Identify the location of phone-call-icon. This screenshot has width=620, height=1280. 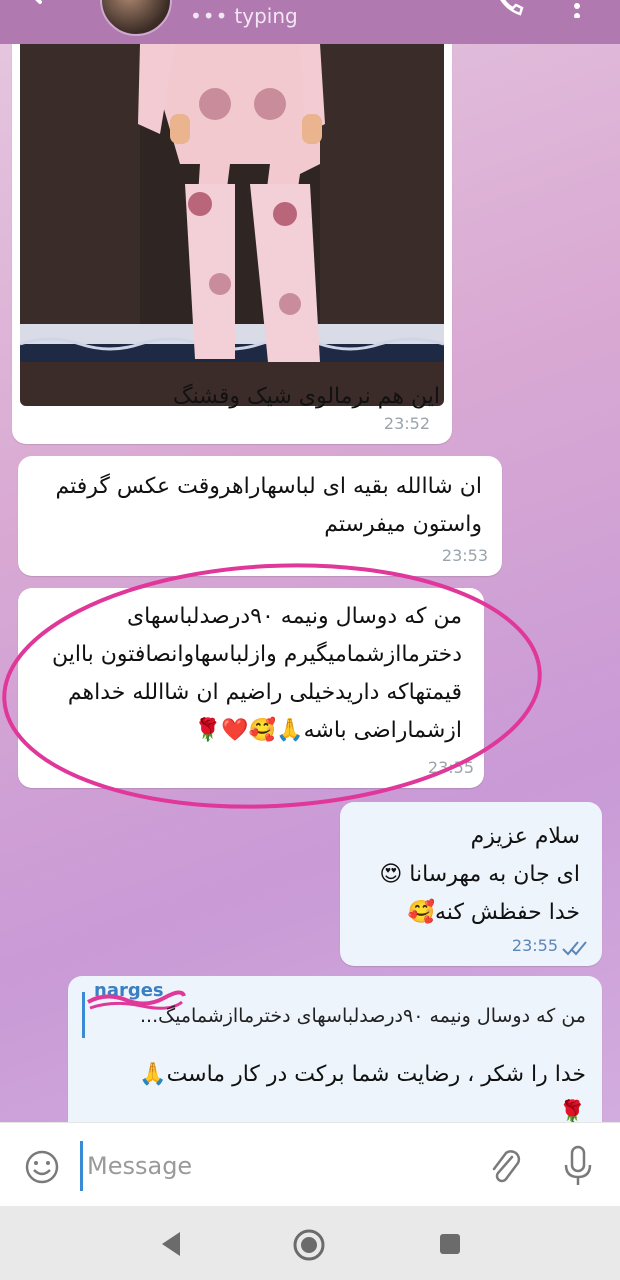
(509, 9).